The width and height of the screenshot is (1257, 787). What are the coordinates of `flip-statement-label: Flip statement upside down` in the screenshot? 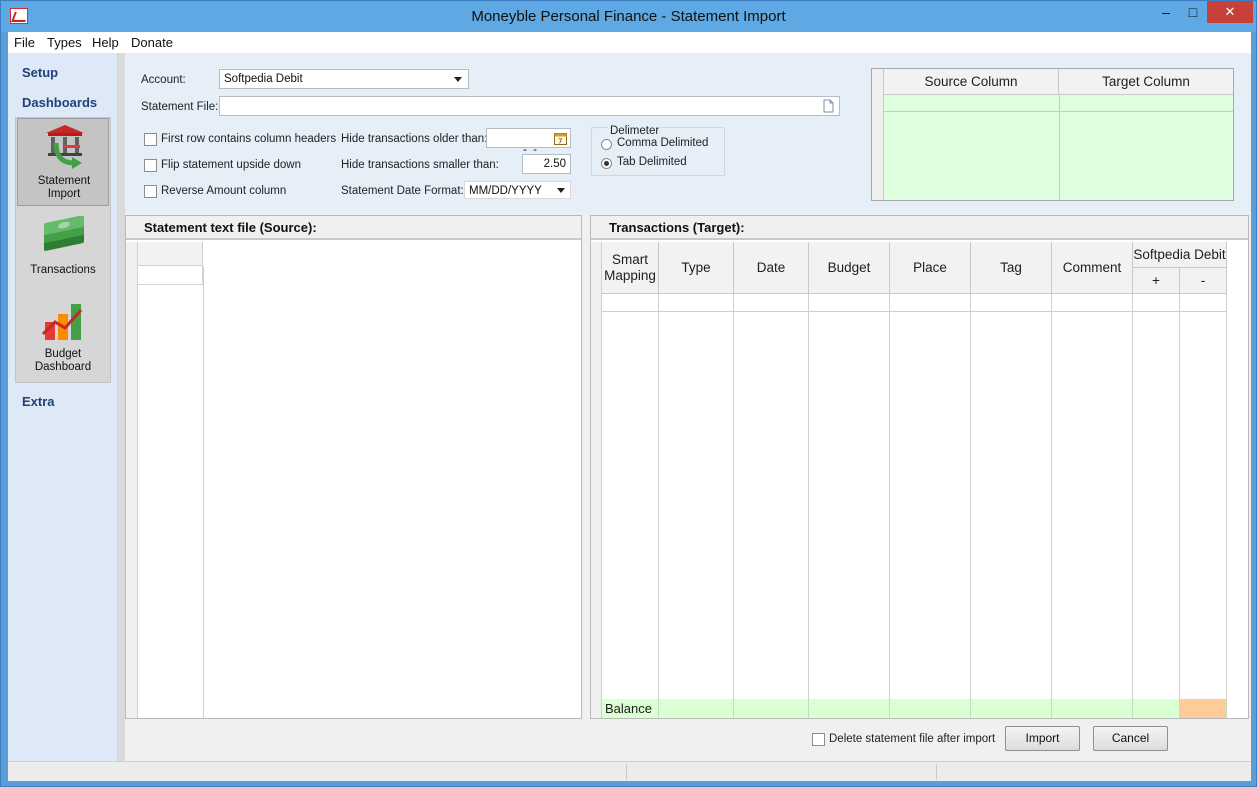 It's located at (231, 165).